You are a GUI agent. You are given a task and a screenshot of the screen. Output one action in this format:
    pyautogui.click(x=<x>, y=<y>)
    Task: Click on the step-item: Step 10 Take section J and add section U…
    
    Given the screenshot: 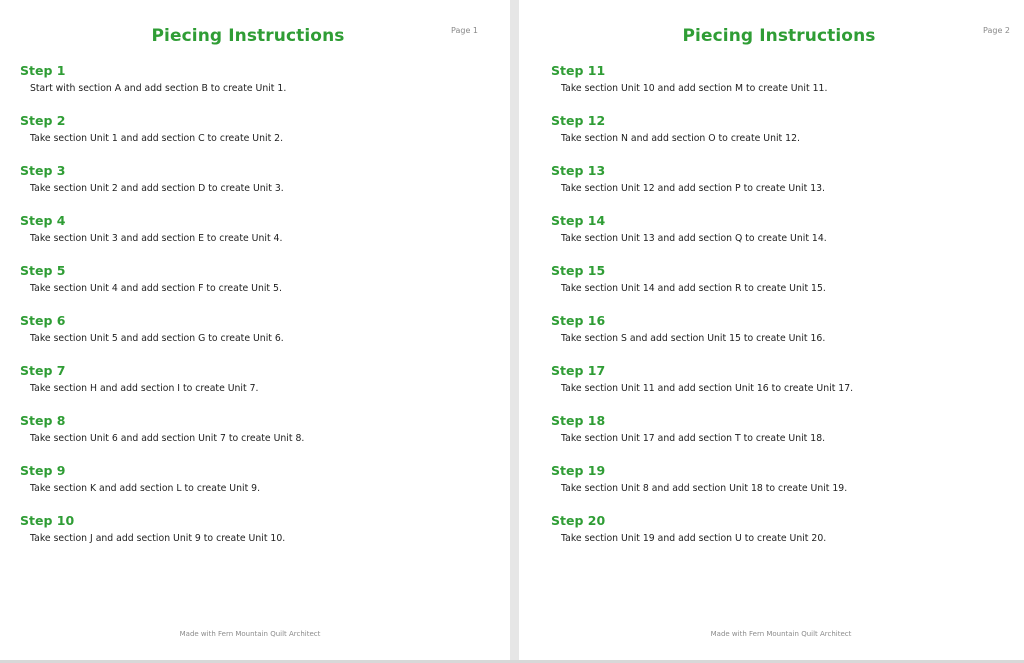 What is the action you would take?
    pyautogui.click(x=255, y=538)
    